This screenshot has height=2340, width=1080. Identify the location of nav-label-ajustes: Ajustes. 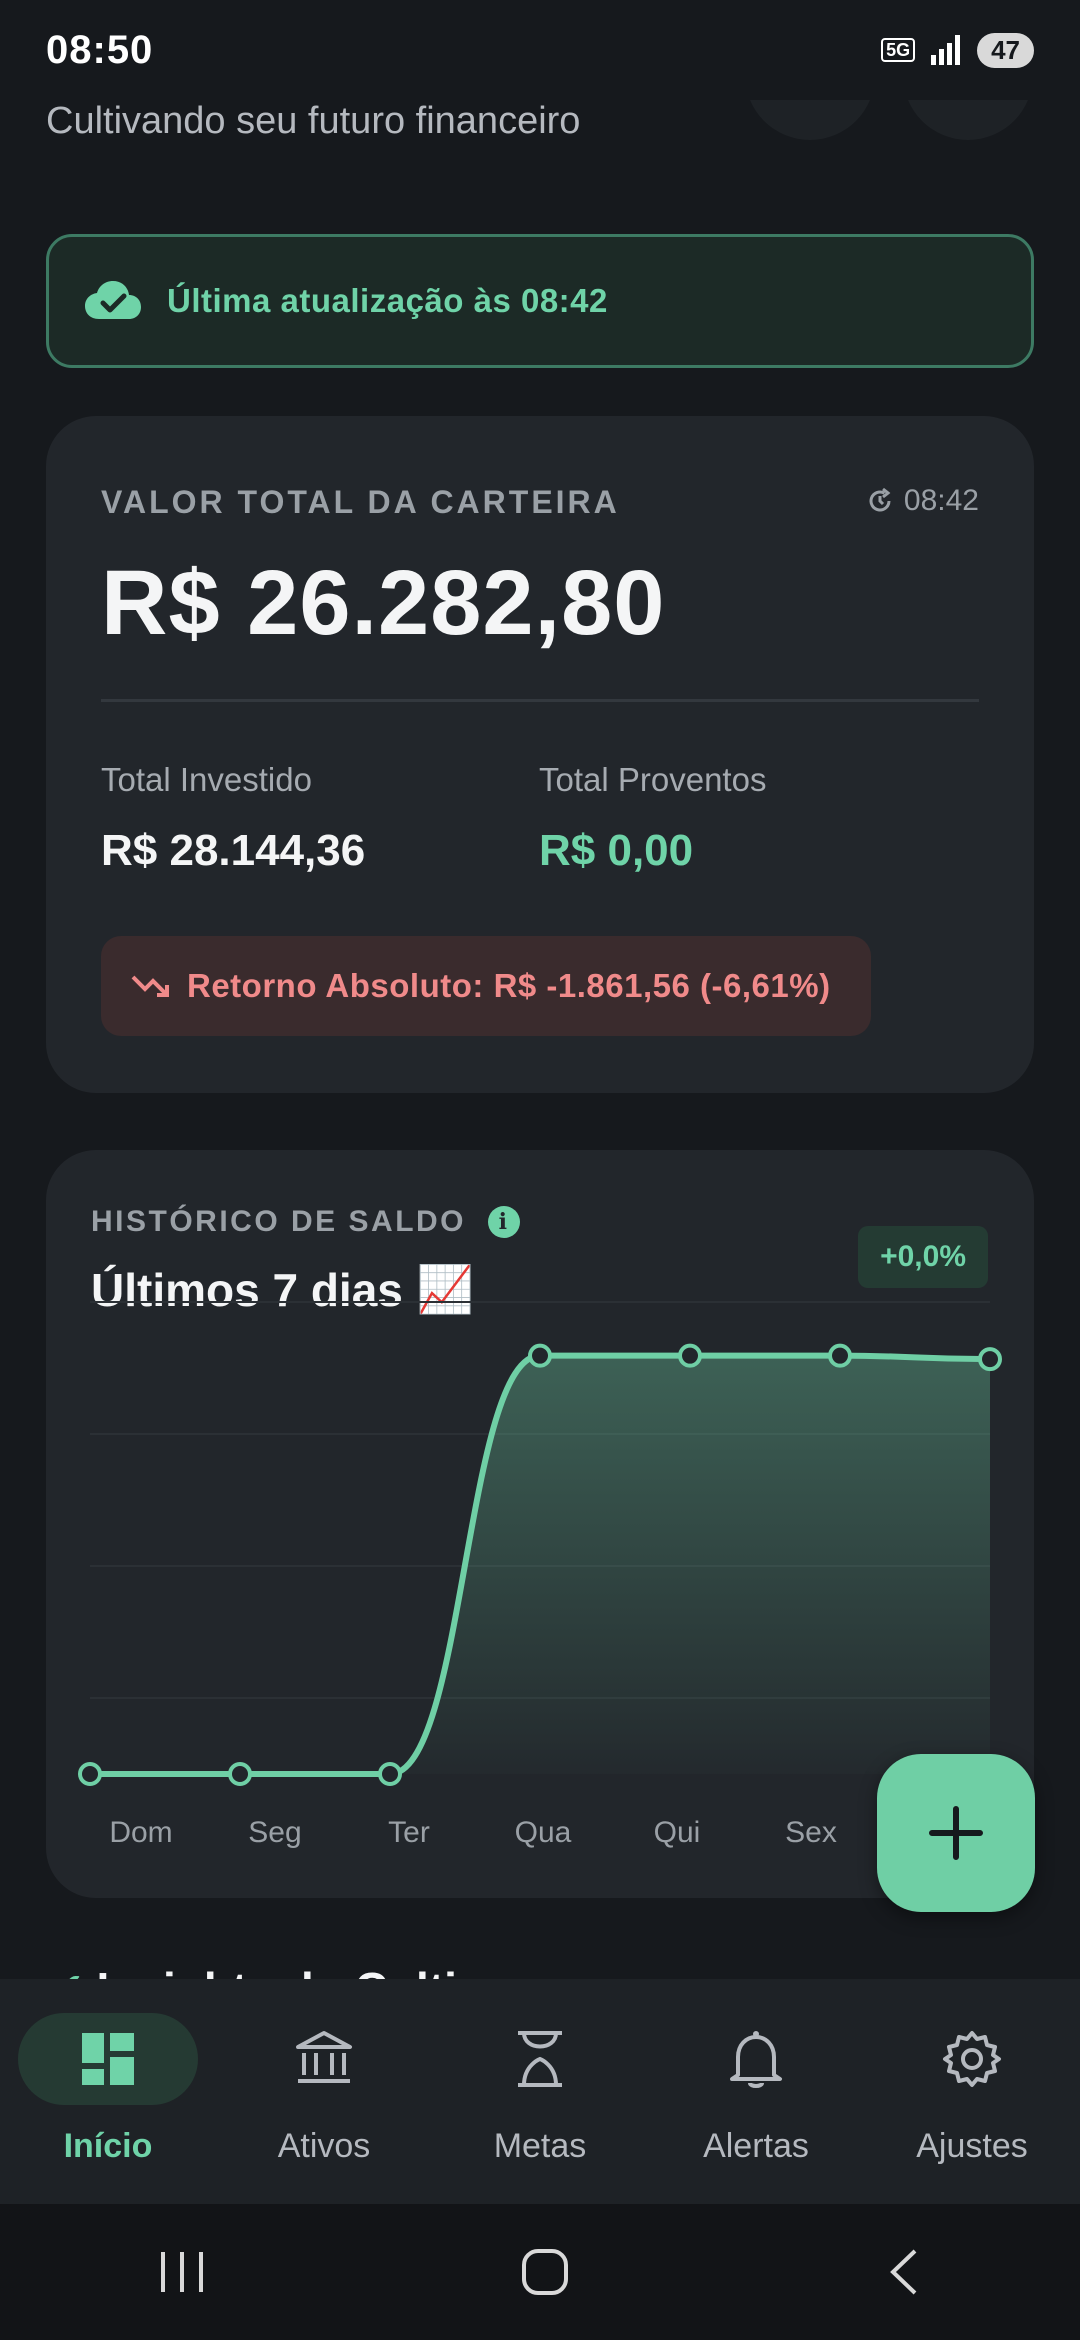
(972, 2146).